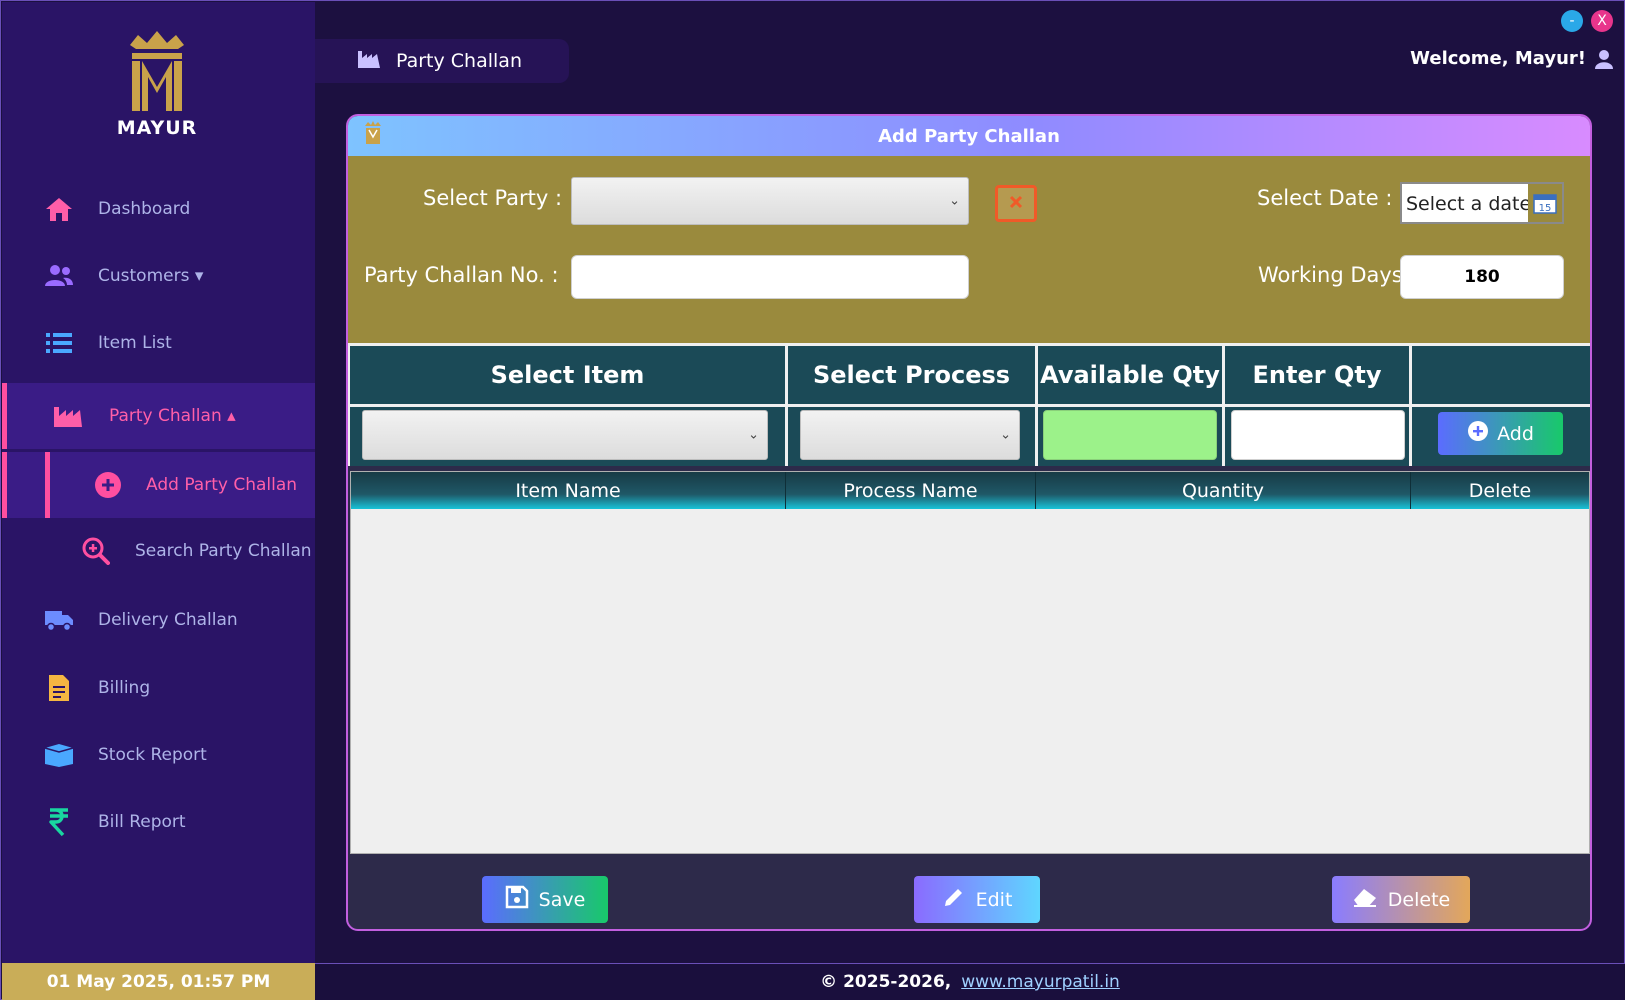  Describe the element at coordinates (1317, 375) in the screenshot. I see `enter-qty-header: Enter Qty` at that location.